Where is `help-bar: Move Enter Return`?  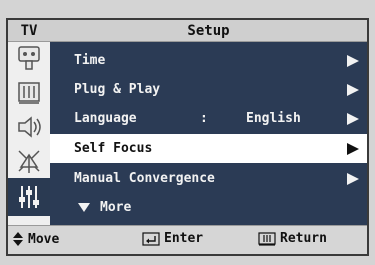 help-bar: Move Enter Return is located at coordinates (187, 239).